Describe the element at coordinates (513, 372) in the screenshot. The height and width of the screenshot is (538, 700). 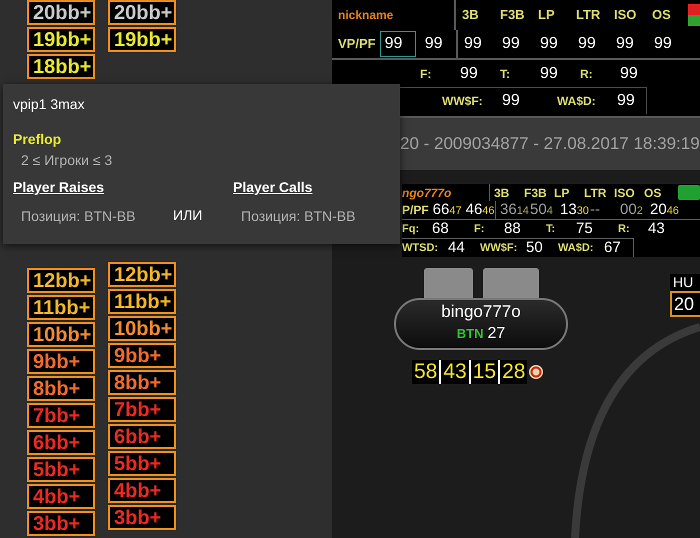
I see `stat-value: 28` at that location.